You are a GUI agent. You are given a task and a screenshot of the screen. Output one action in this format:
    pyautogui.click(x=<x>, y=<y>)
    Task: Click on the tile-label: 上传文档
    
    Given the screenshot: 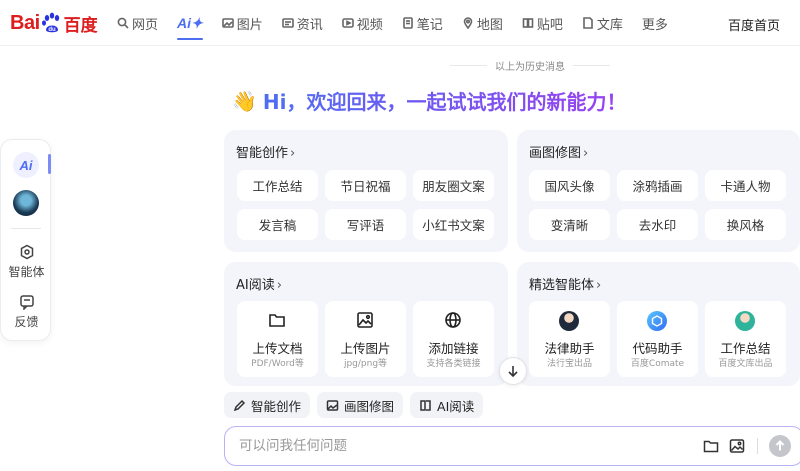 What is the action you would take?
    pyautogui.click(x=277, y=348)
    